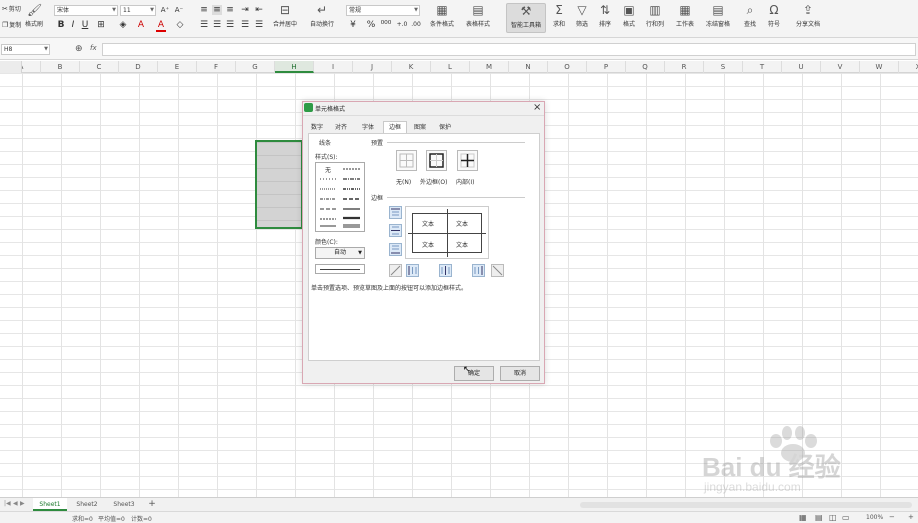  What do you see at coordinates (341, 127) in the screenshot?
I see `tab-alignment: 对齐` at bounding box center [341, 127].